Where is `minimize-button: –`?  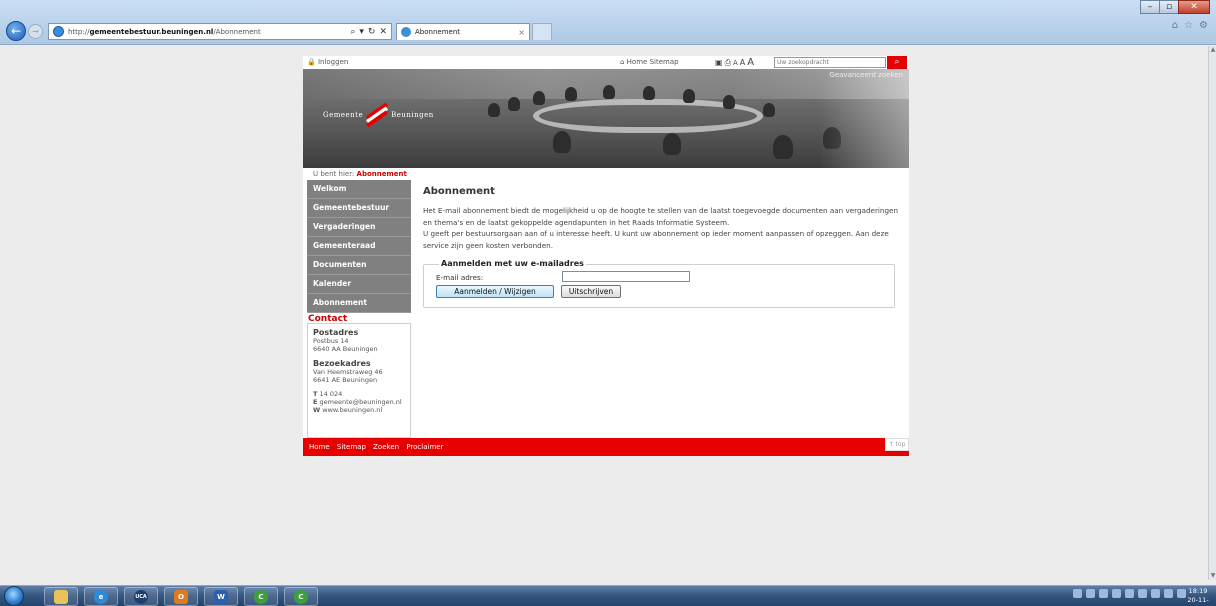 minimize-button: – is located at coordinates (1150, 7).